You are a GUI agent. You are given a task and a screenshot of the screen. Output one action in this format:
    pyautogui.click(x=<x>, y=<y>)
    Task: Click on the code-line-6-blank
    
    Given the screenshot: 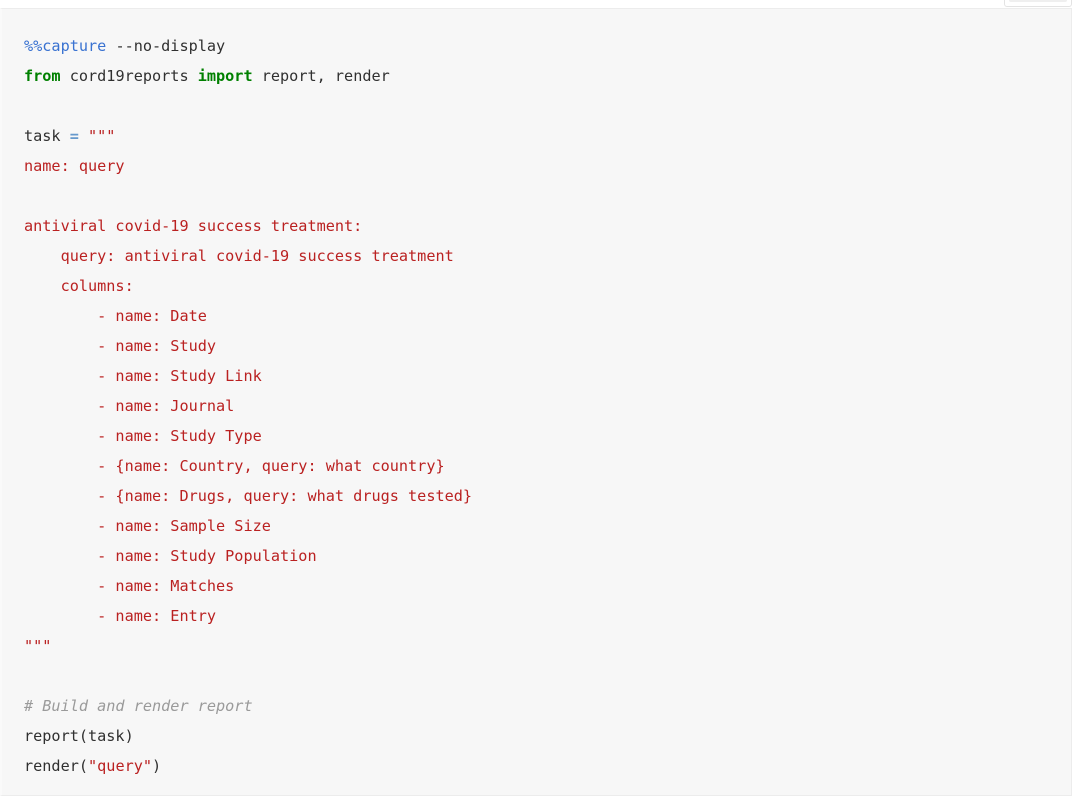 What is the action you would take?
    pyautogui.click(x=543, y=196)
    